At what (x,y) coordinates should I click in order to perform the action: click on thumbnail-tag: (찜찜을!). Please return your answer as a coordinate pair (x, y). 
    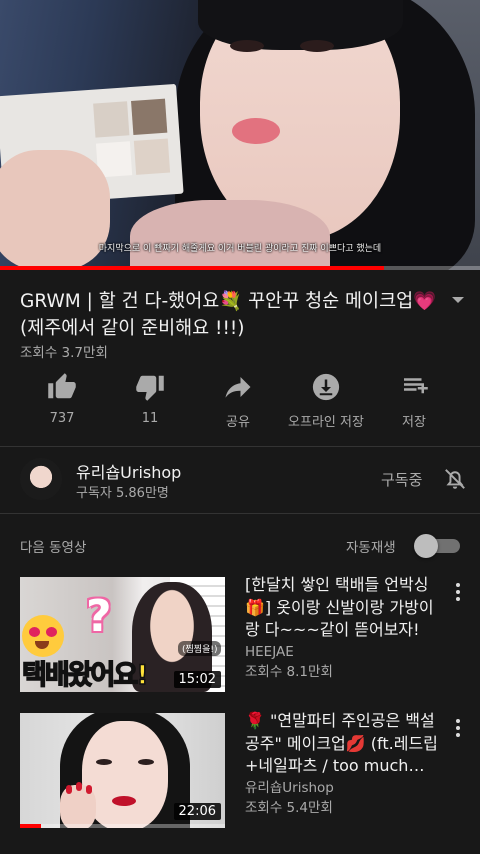
    Looking at the image, I should click on (200, 648).